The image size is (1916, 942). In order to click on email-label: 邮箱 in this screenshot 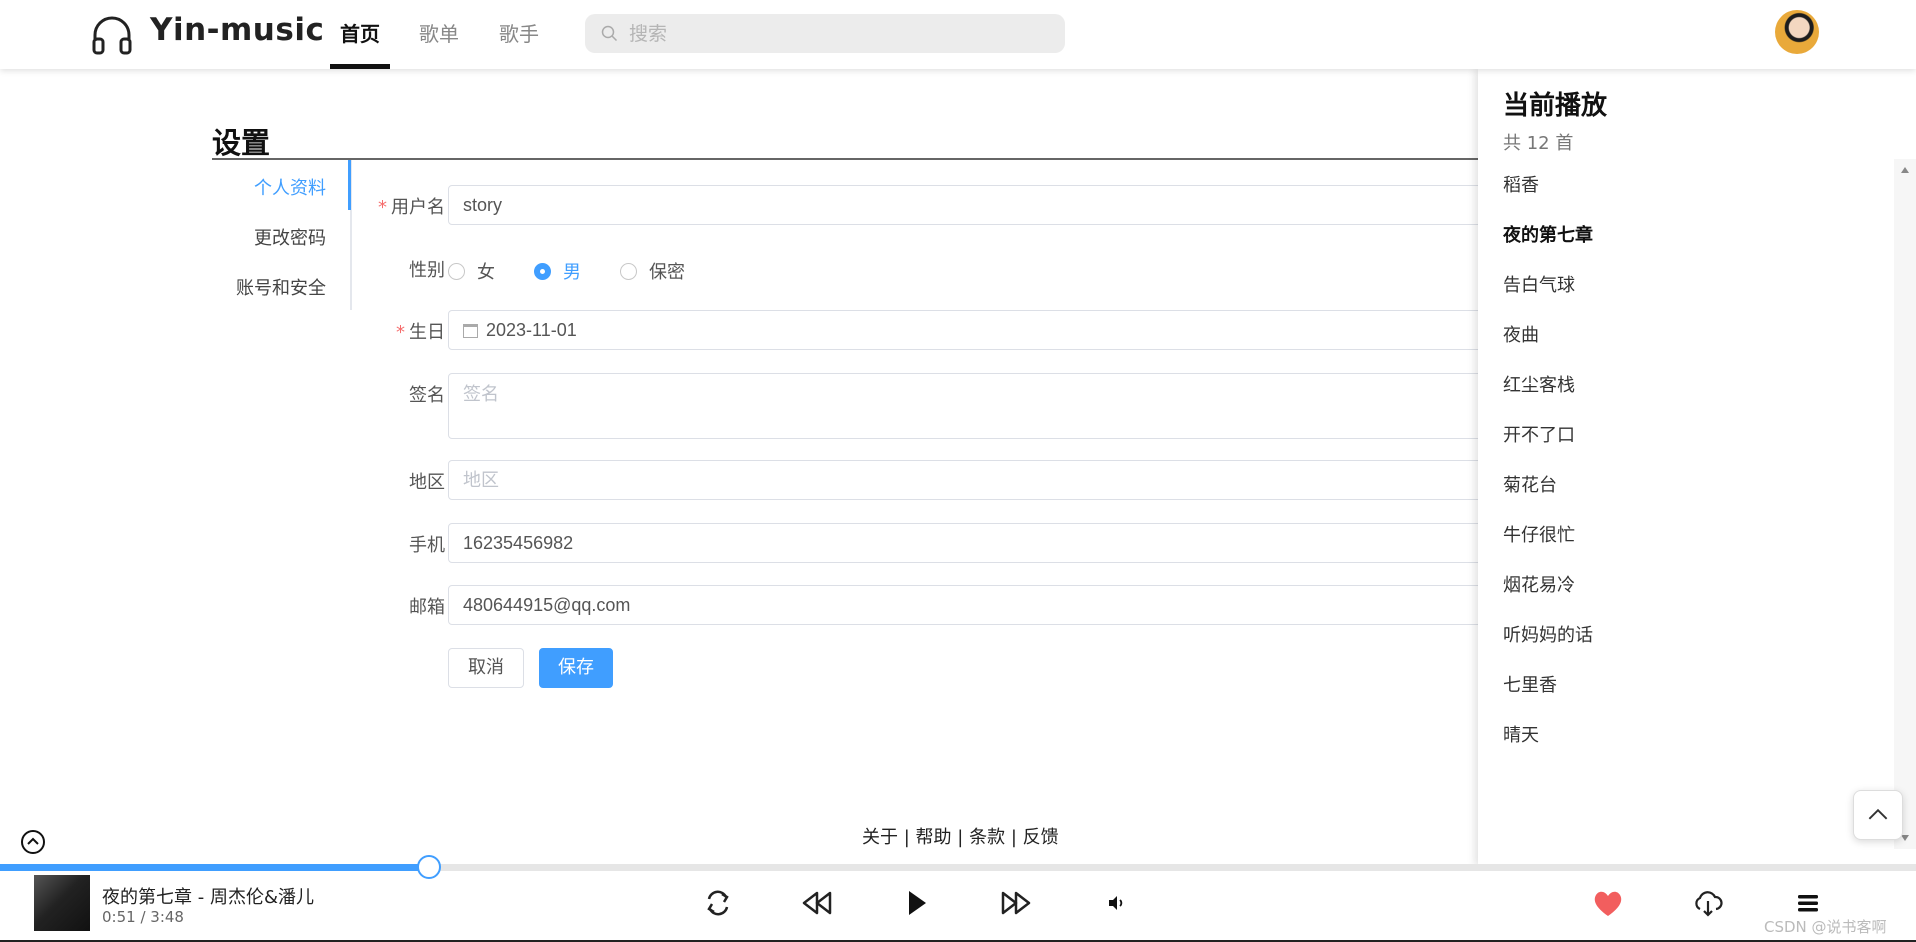, I will do `click(427, 607)`.